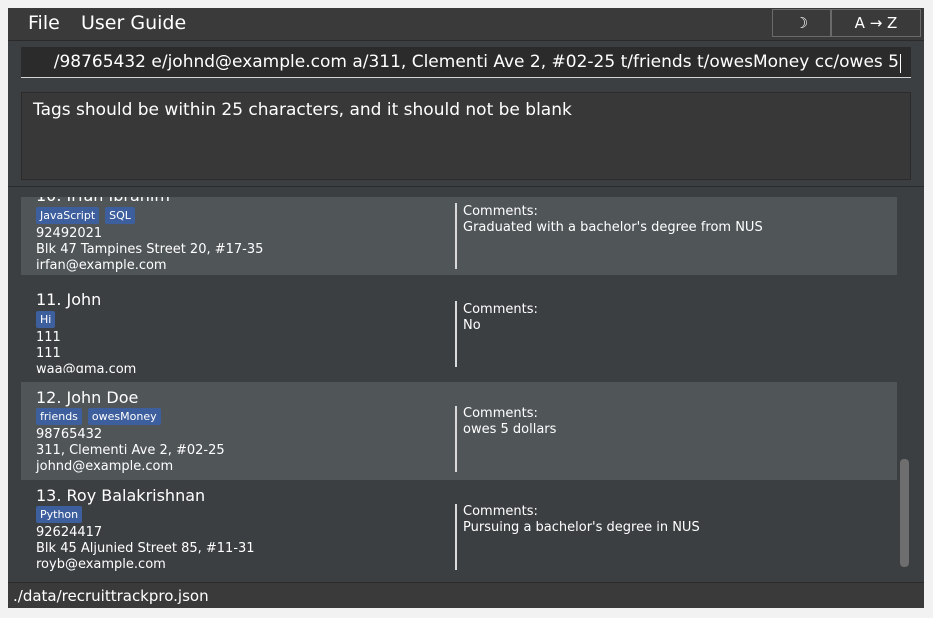  What do you see at coordinates (69, 233) in the screenshot?
I see `person-phone: 92492021` at bounding box center [69, 233].